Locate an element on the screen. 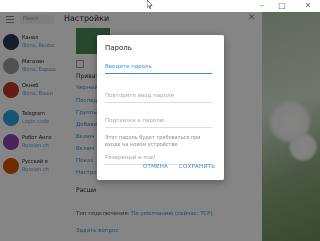 This screenshot has width=320, height=241. cancel-button: ОТМЕНА is located at coordinates (155, 167).